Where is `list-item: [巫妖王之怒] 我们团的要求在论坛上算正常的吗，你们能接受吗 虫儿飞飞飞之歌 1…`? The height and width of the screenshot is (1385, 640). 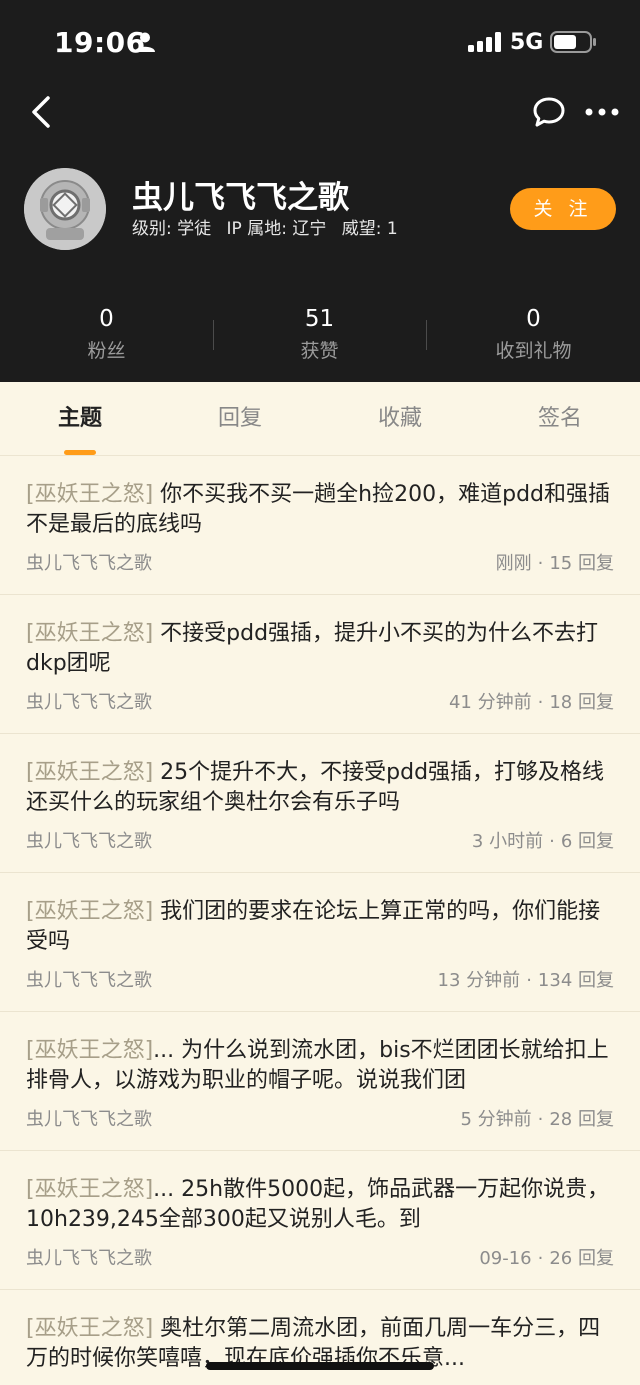
list-item: [巫妖王之怒] 我们团的要求在论坛上算正常的吗，你们能接受吗 虫儿飞飞飞之歌 1… is located at coordinates (320, 942).